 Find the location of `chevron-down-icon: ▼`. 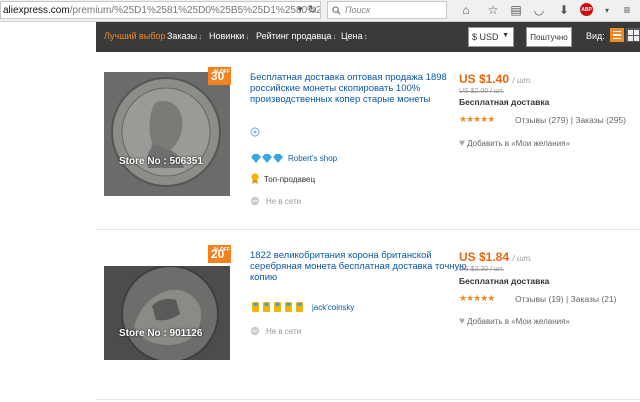

chevron-down-icon: ▼ is located at coordinates (505, 35).